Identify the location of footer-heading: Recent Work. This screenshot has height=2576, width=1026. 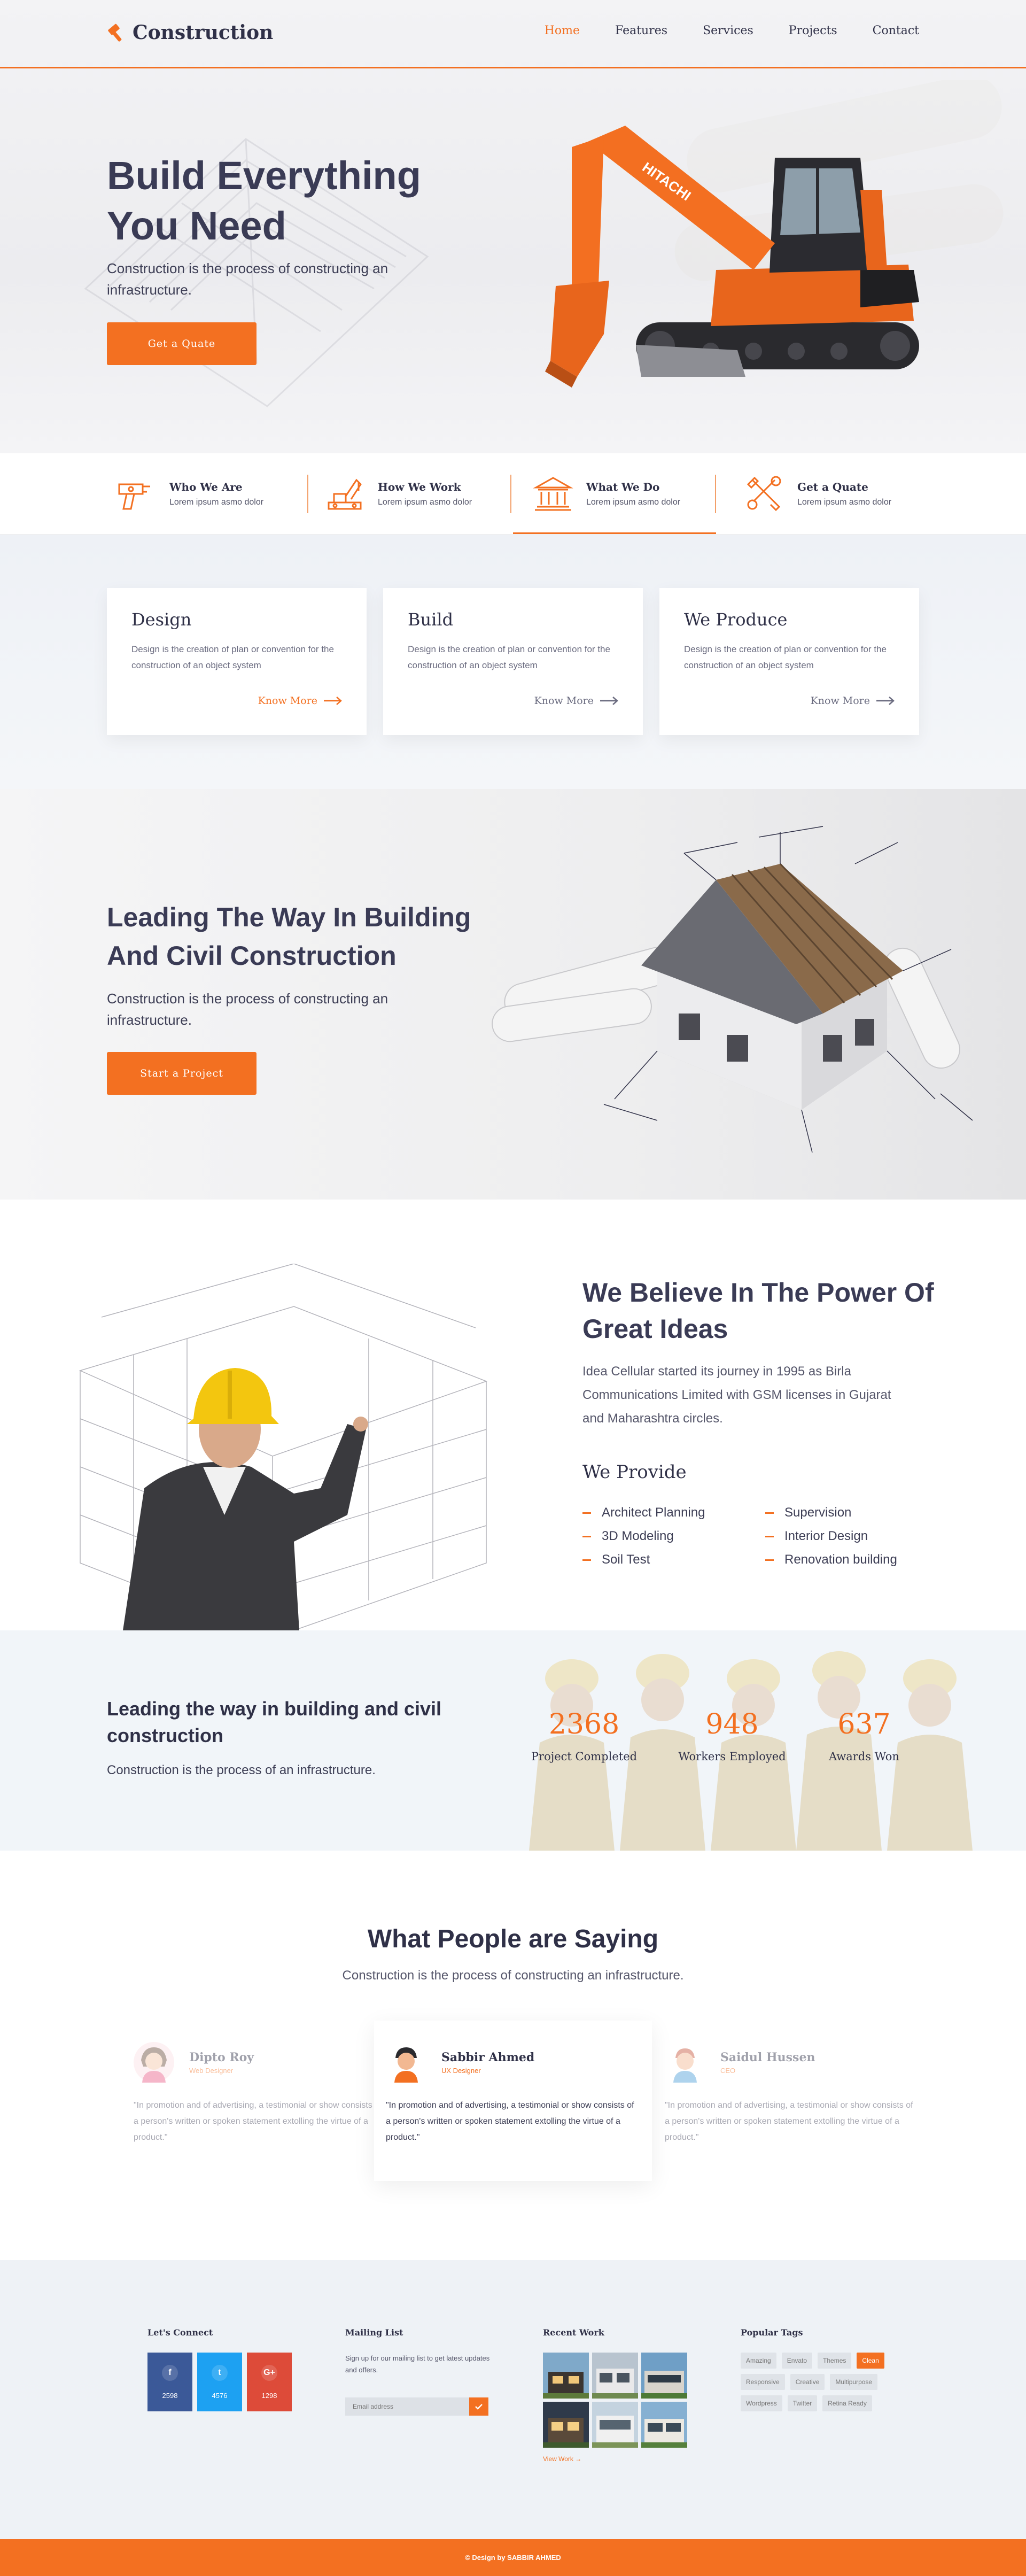
(574, 2332).